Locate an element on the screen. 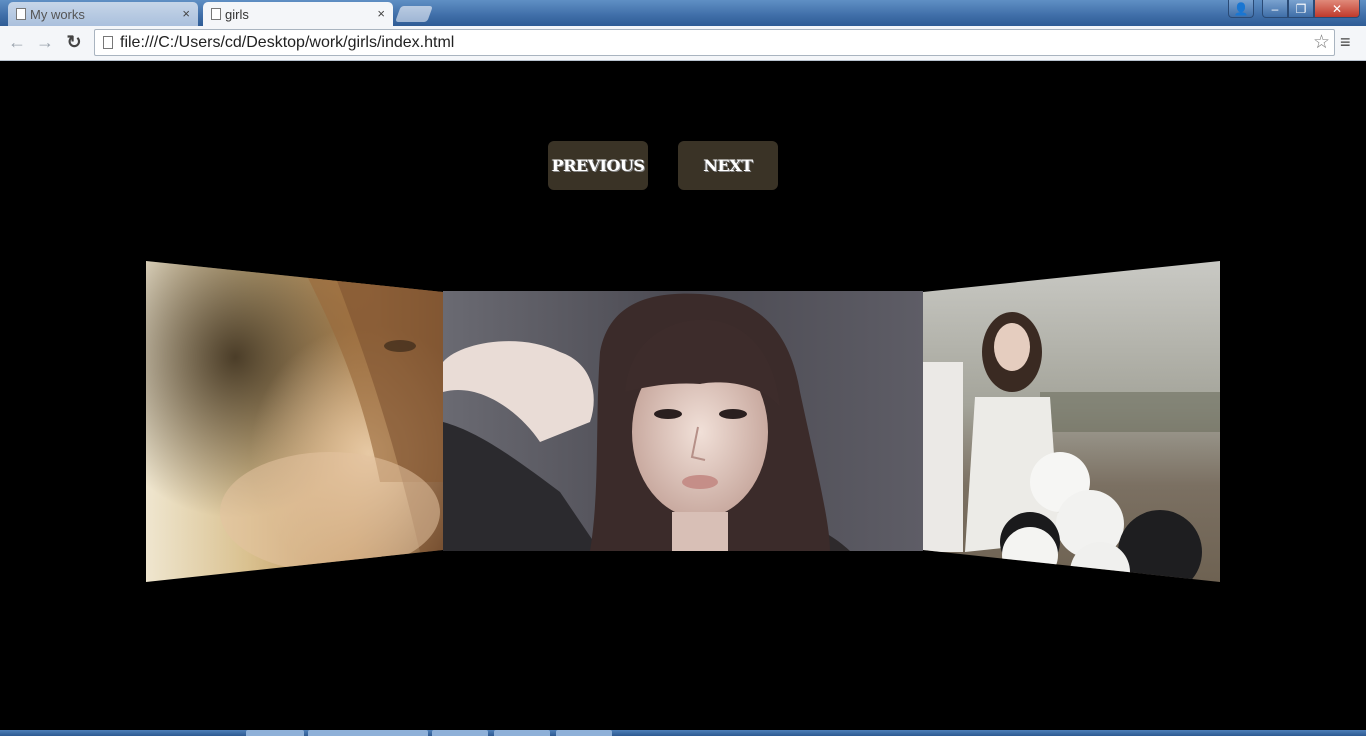  bookmark-star-icon: ☆ is located at coordinates (1321, 42).